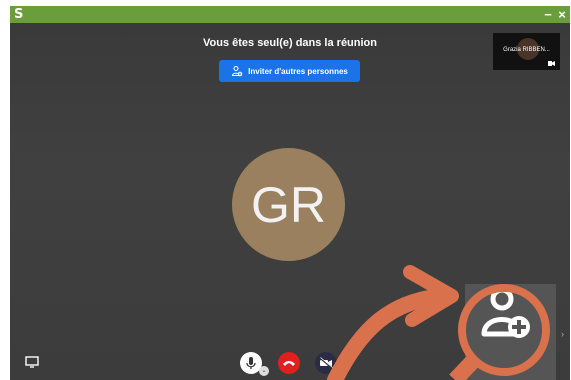  What do you see at coordinates (551, 63) in the screenshot?
I see `self-view-indicator-icon` at bounding box center [551, 63].